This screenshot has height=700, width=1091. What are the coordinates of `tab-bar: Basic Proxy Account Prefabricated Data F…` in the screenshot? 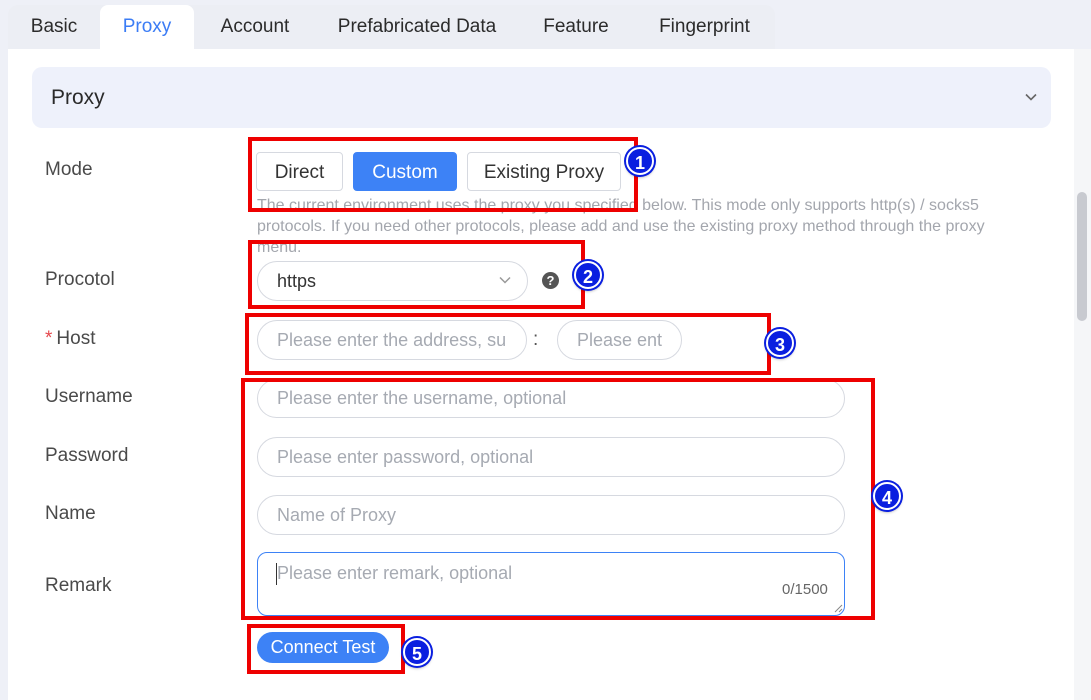 It's located at (391, 27).